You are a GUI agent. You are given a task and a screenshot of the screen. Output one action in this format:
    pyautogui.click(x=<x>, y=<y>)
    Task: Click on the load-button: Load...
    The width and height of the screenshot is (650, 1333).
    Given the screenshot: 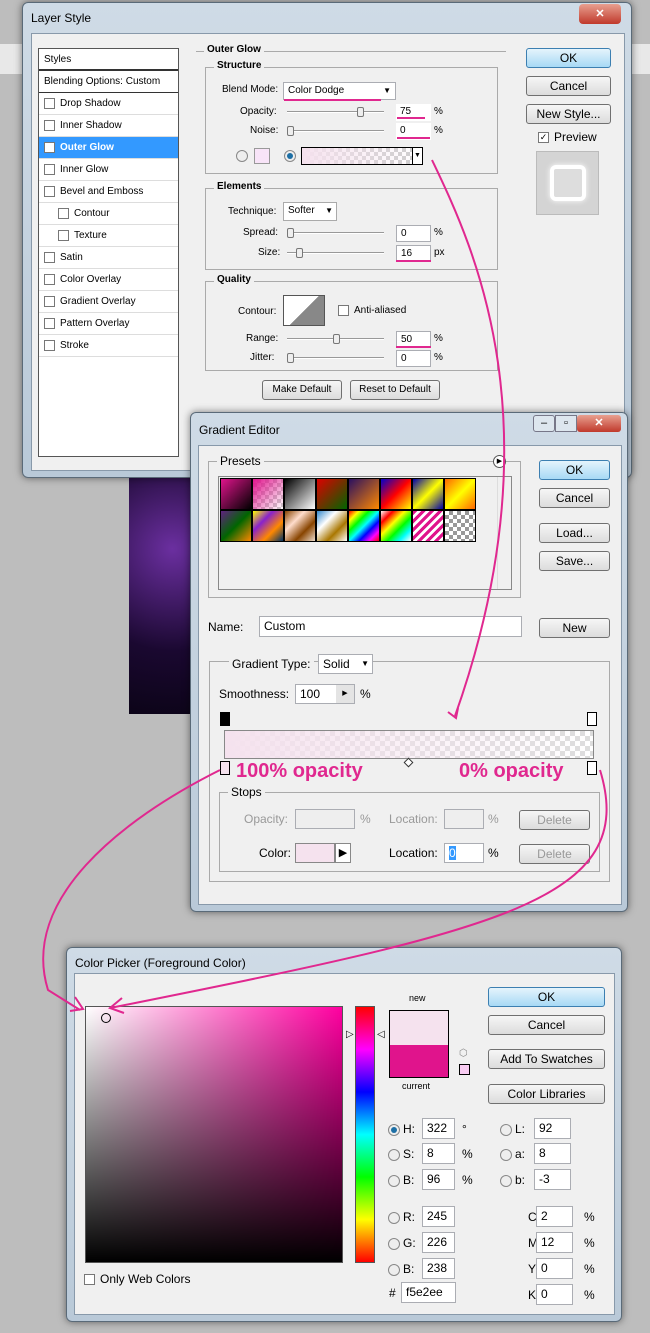 What is the action you would take?
    pyautogui.click(x=574, y=533)
    